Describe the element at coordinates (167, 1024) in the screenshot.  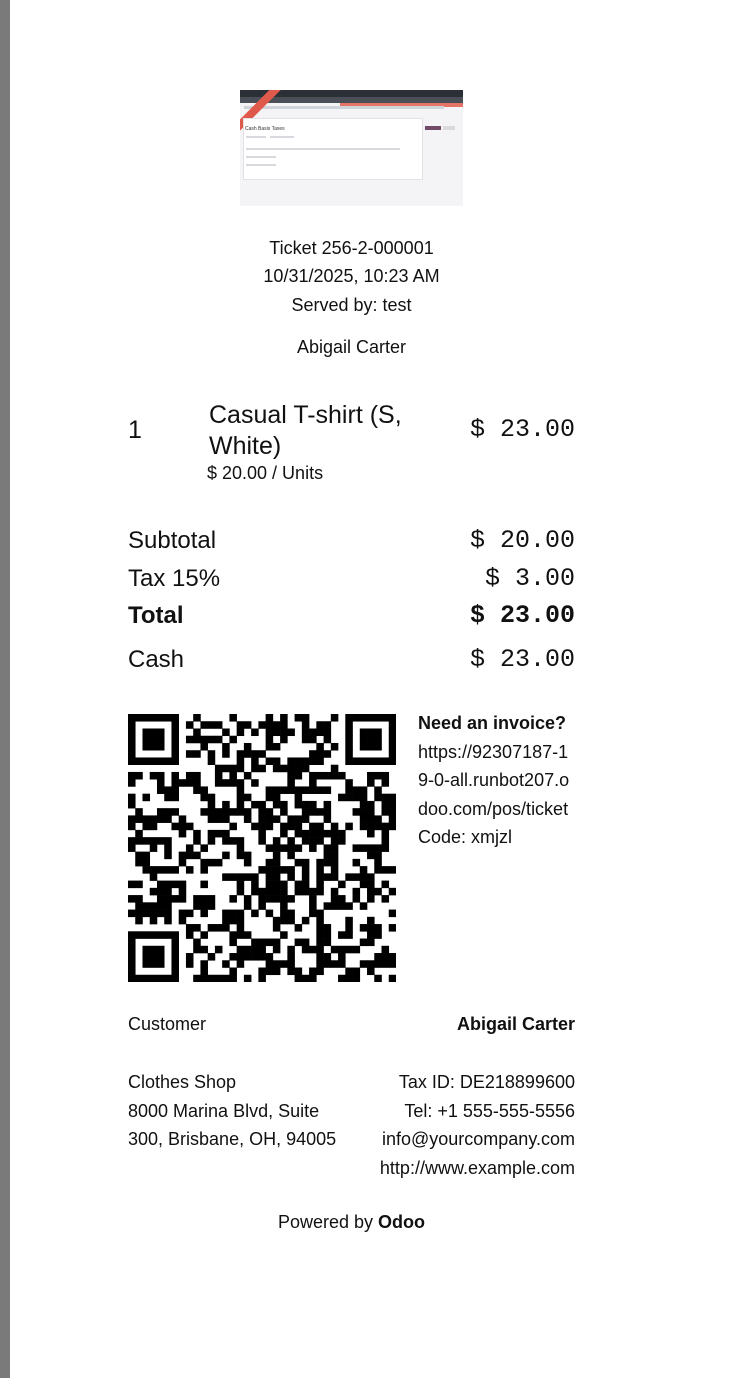
I see `customer-label: Customer` at that location.